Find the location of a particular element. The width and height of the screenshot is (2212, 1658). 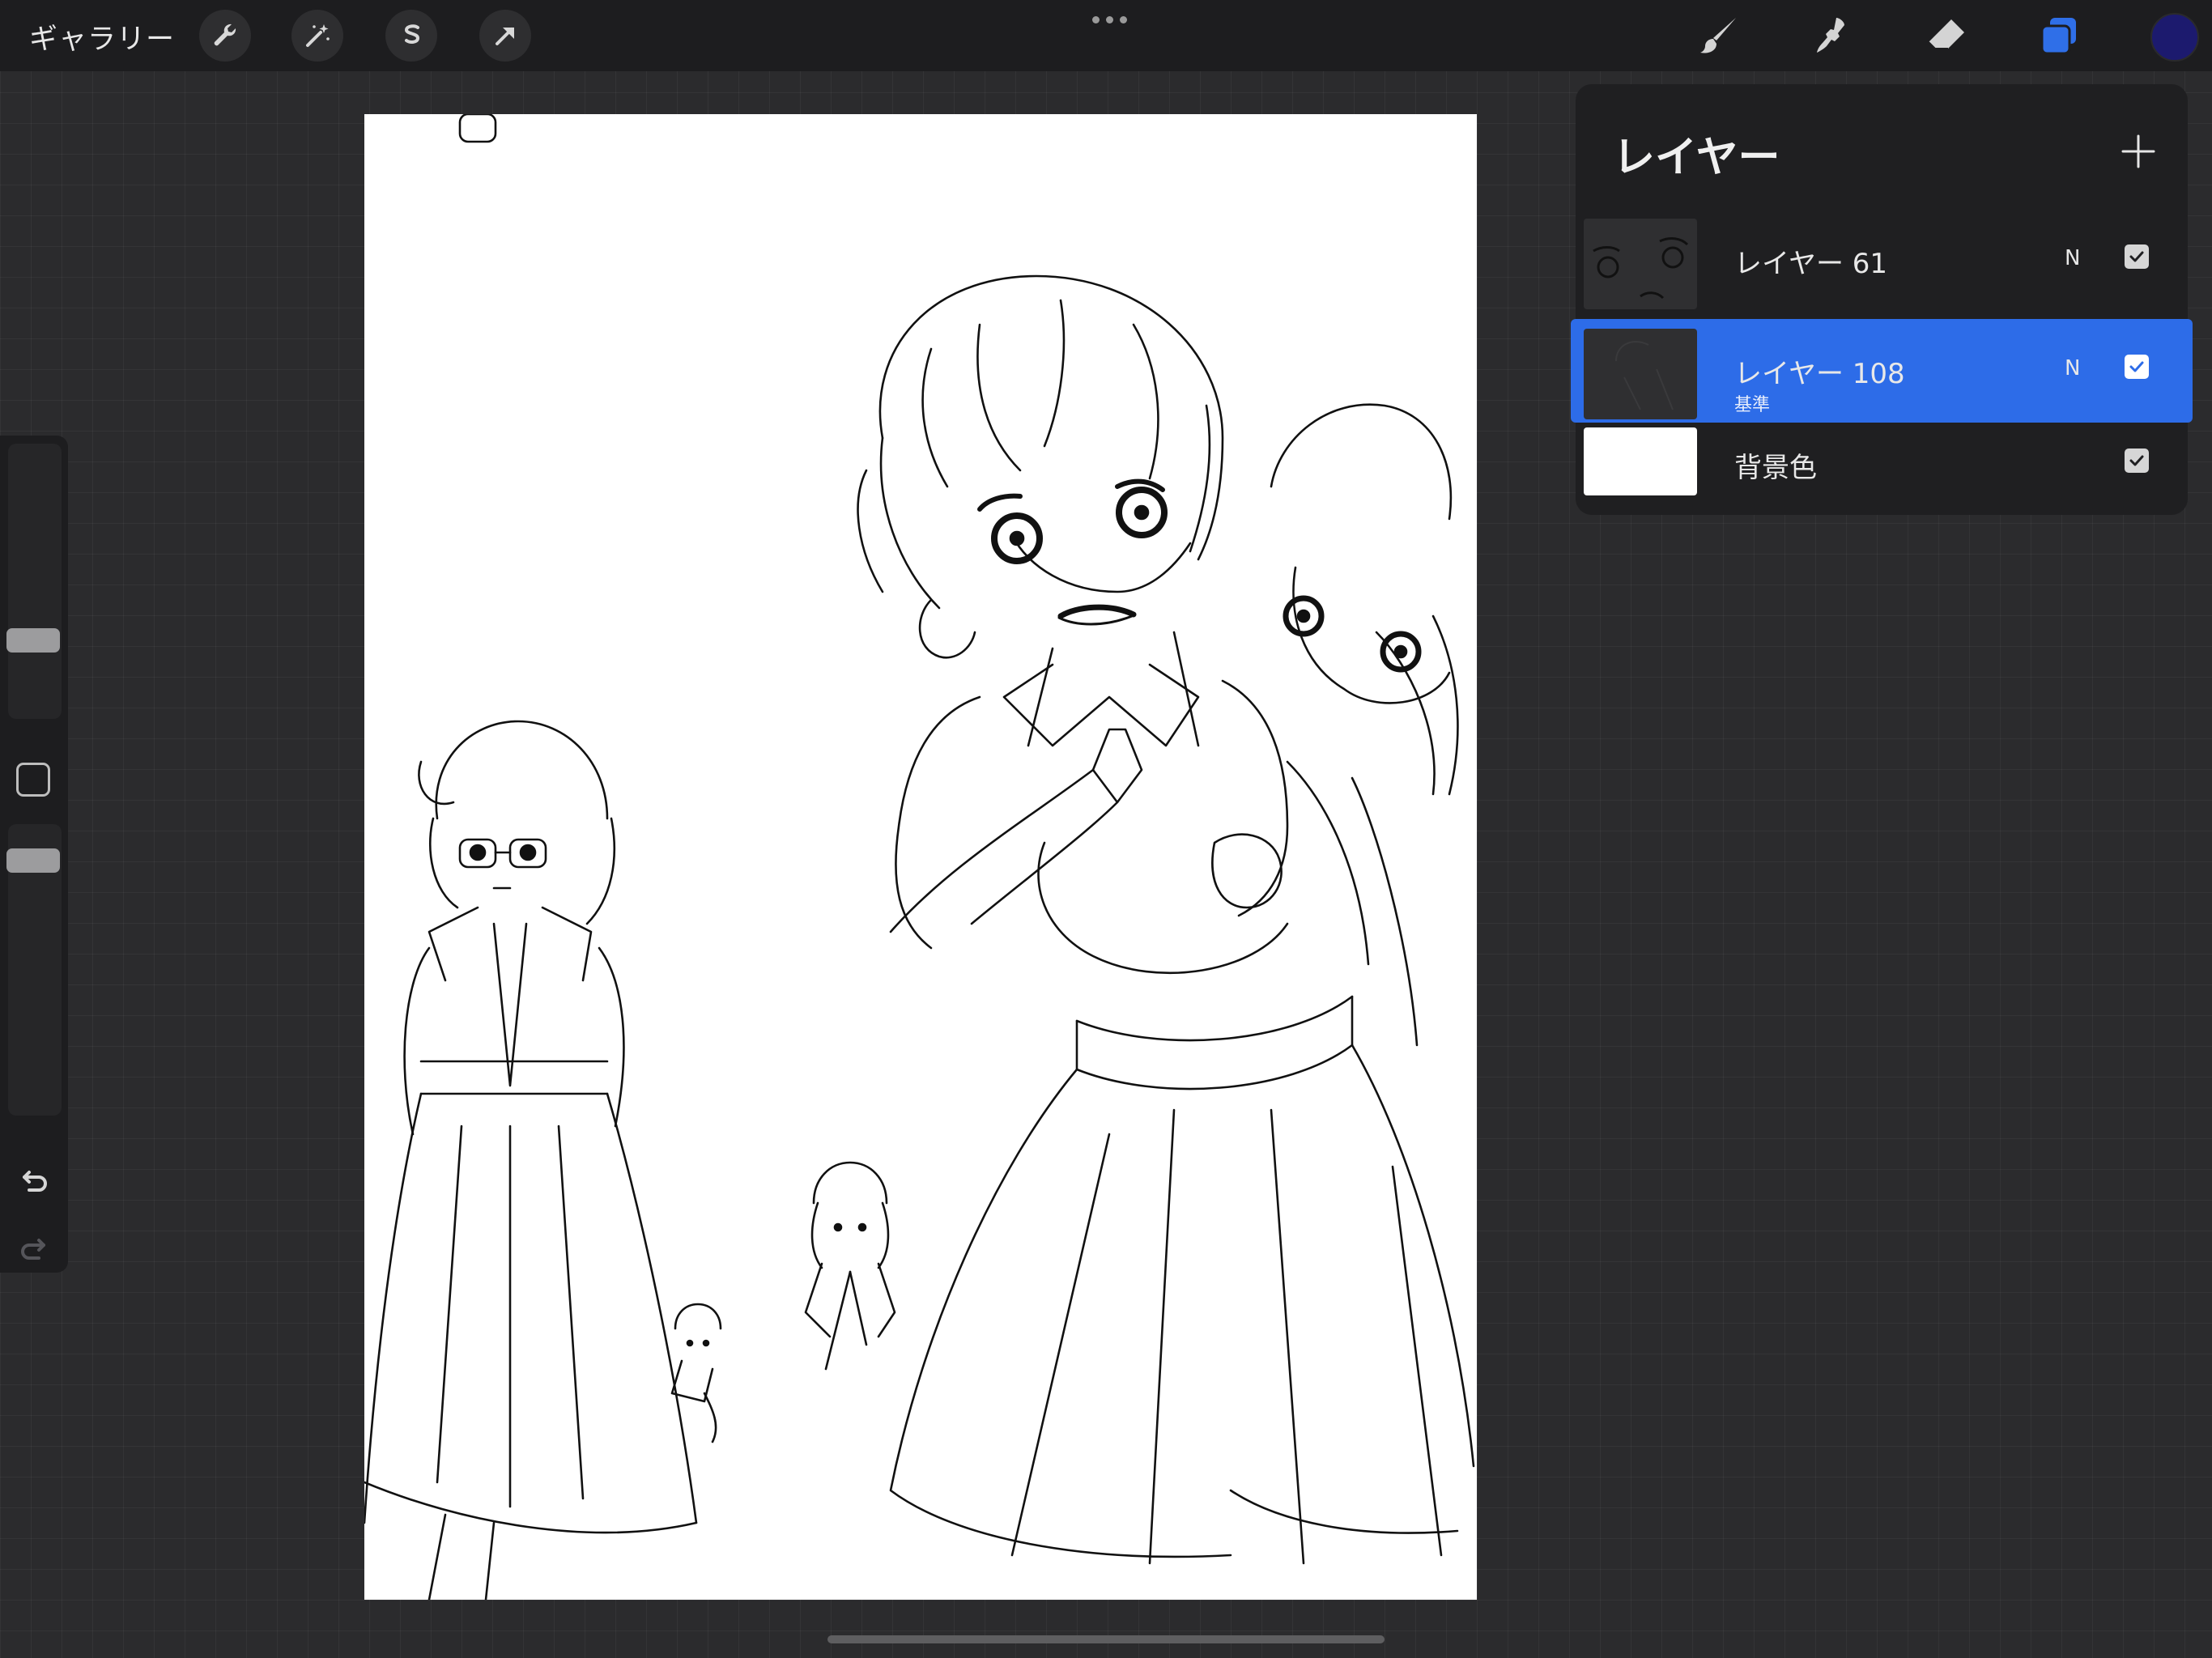

layers-tool is located at coordinates (2059, 36).